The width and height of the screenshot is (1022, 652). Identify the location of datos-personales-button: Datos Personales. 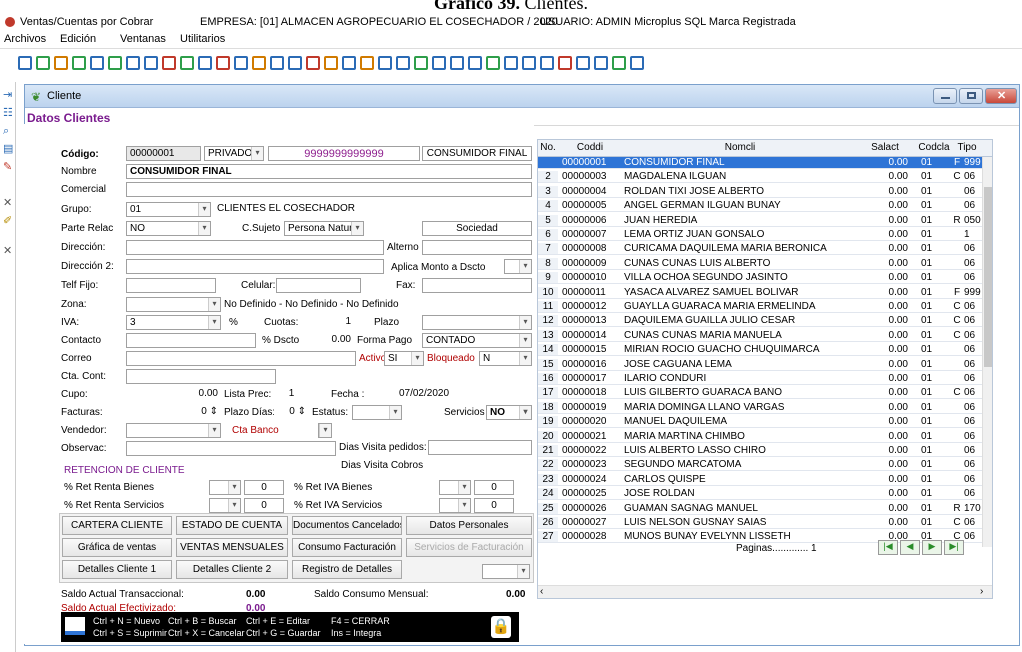
(469, 525).